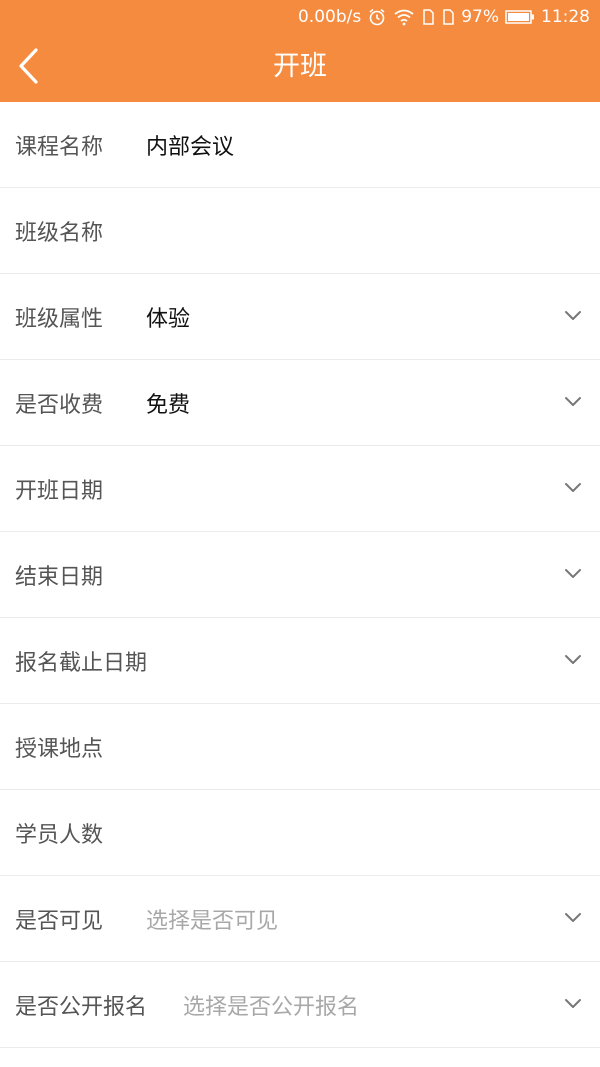  Describe the element at coordinates (59, 921) in the screenshot. I see `field-label: 是否可见` at that location.